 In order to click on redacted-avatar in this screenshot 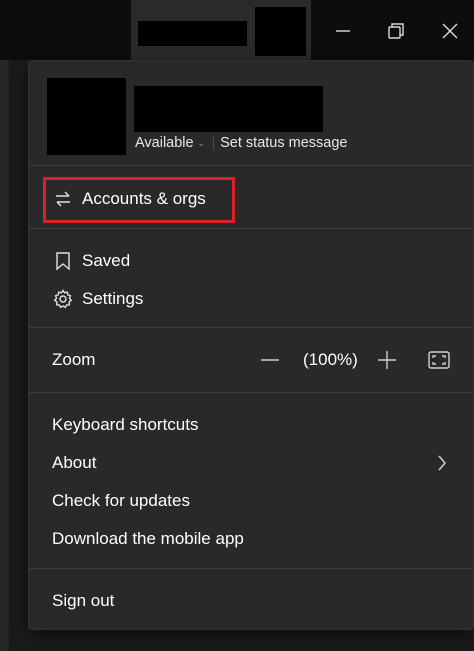, I will do `click(280, 31)`.